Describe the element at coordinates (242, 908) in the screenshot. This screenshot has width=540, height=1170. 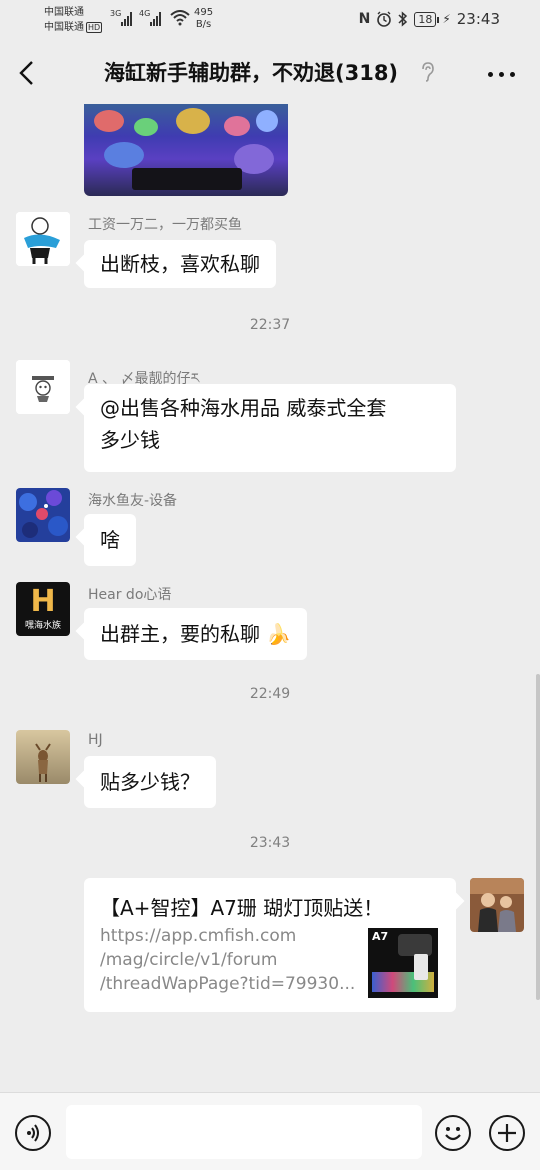
I see `link-title: 【A+智控】A7珊 瑚灯顶贴送！` at that location.